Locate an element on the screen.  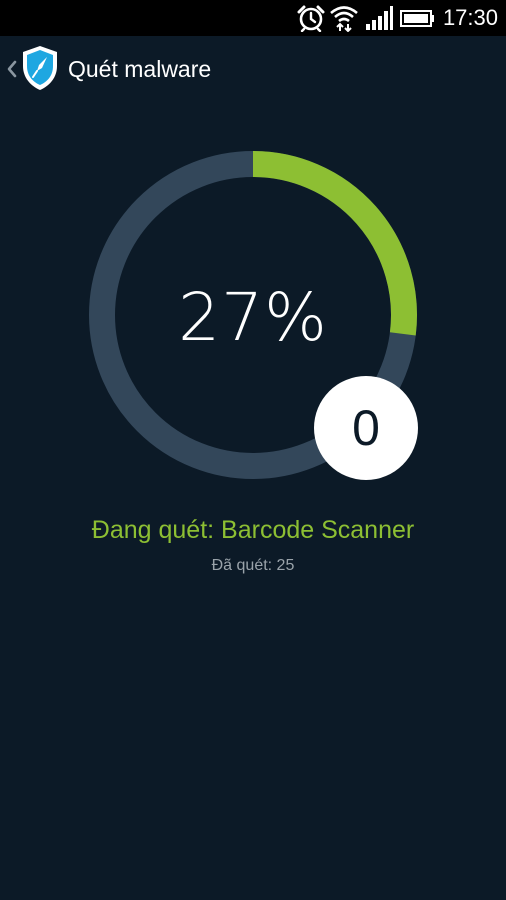
shield-logo-icon is located at coordinates (40, 68).